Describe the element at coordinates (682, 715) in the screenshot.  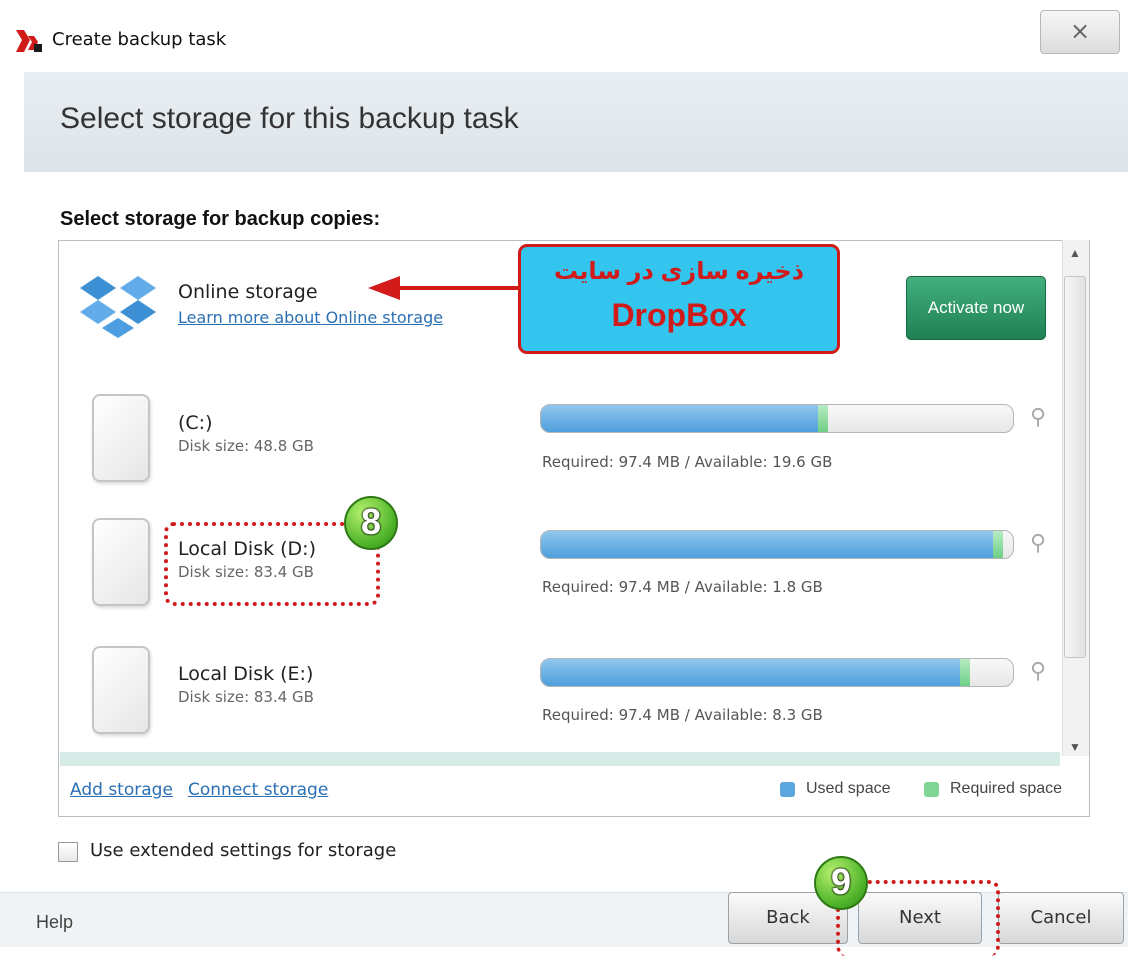
I see `disk-e-space-info: Required: 97.4 MB / Available: 8.3 GB` at that location.